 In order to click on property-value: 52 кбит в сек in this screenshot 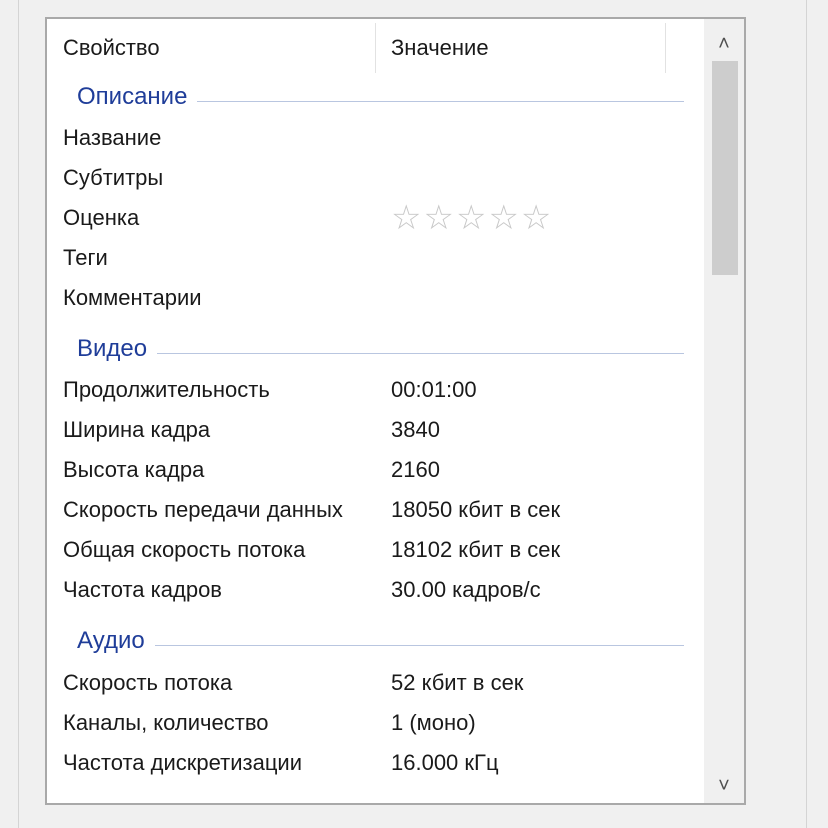, I will do `click(457, 682)`.